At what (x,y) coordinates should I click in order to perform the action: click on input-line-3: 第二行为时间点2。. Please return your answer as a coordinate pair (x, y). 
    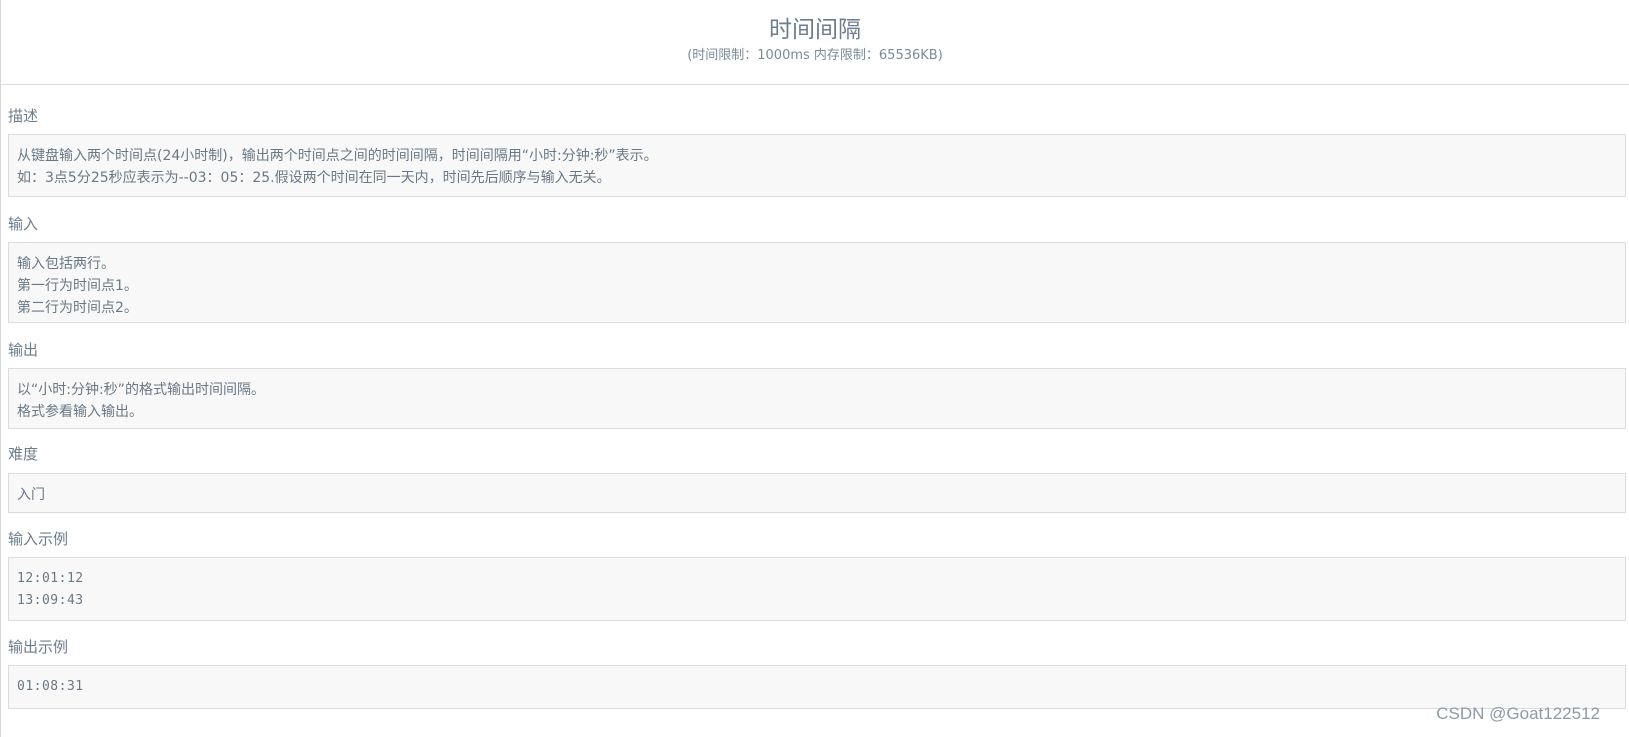
    Looking at the image, I should click on (77, 308).